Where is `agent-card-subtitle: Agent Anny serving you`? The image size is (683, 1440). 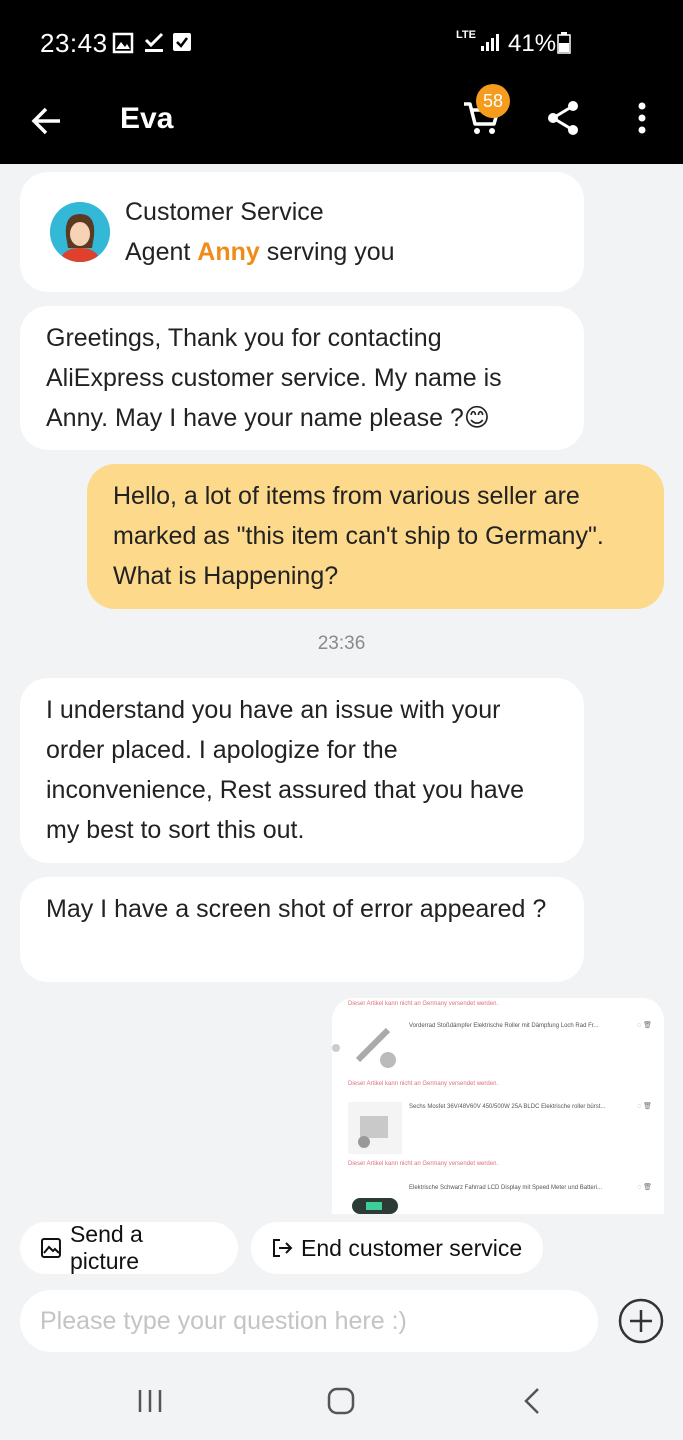 agent-card-subtitle: Agent Anny serving you is located at coordinates (260, 252).